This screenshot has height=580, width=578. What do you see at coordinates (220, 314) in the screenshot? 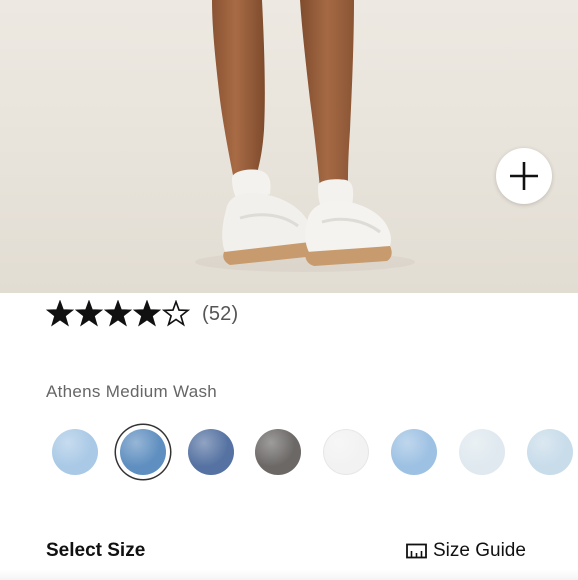
I see `review-count: (52)` at bounding box center [220, 314].